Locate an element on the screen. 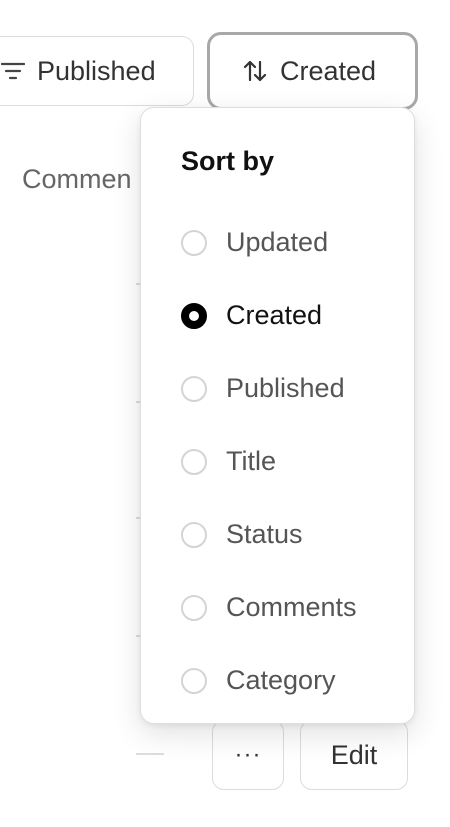 The width and height of the screenshot is (450, 827). edit-button: Edit is located at coordinates (354, 755).